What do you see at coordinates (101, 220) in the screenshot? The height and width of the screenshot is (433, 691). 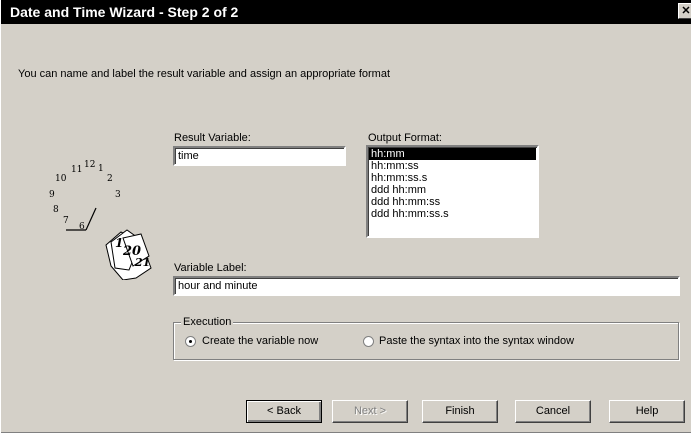 I see `clock-calendar-illustration: 12 1 2 3 11 10 9 8 7 6 1 20 21` at bounding box center [101, 220].